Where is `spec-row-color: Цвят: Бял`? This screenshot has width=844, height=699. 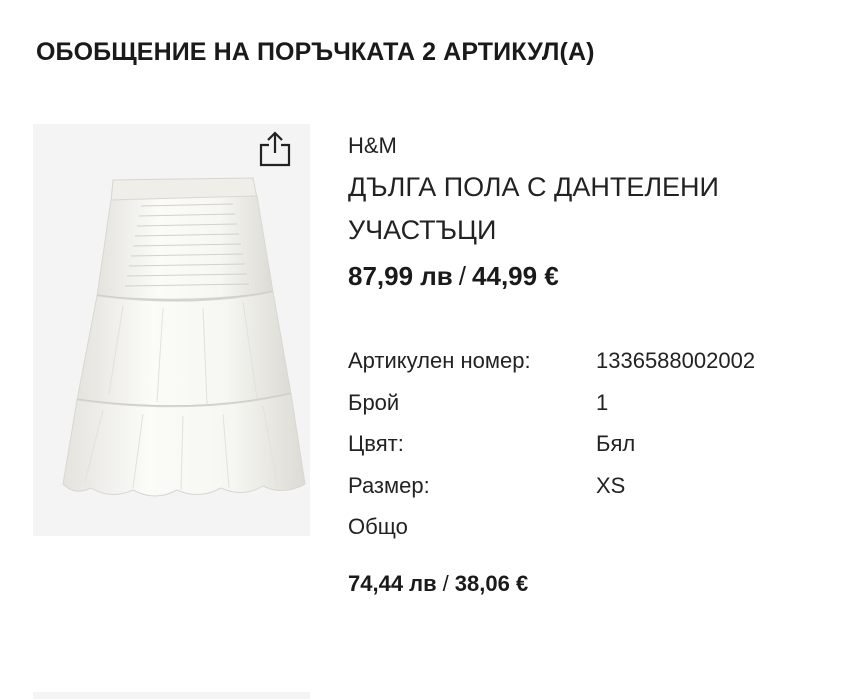
spec-row-color: Цвят: Бял is located at coordinates (588, 444).